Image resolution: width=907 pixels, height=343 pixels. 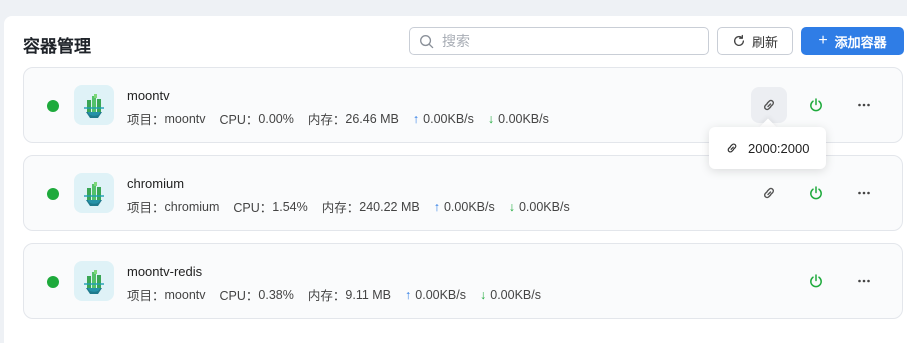 I want to click on search-icon, so click(x=427, y=41).